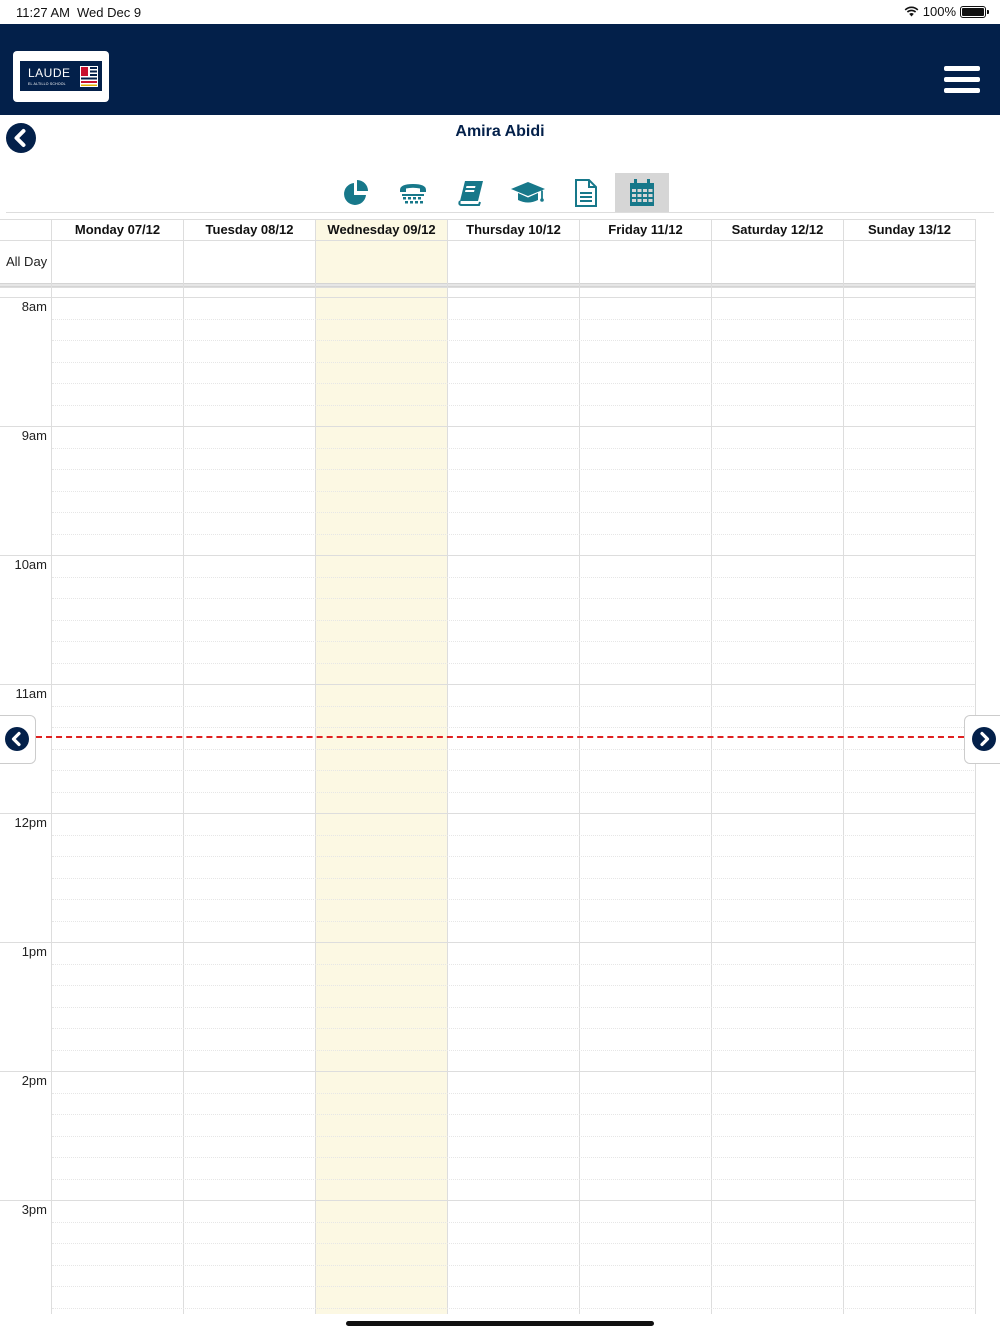  What do you see at coordinates (109, 12) in the screenshot?
I see `status-date: Wed Dec 9` at bounding box center [109, 12].